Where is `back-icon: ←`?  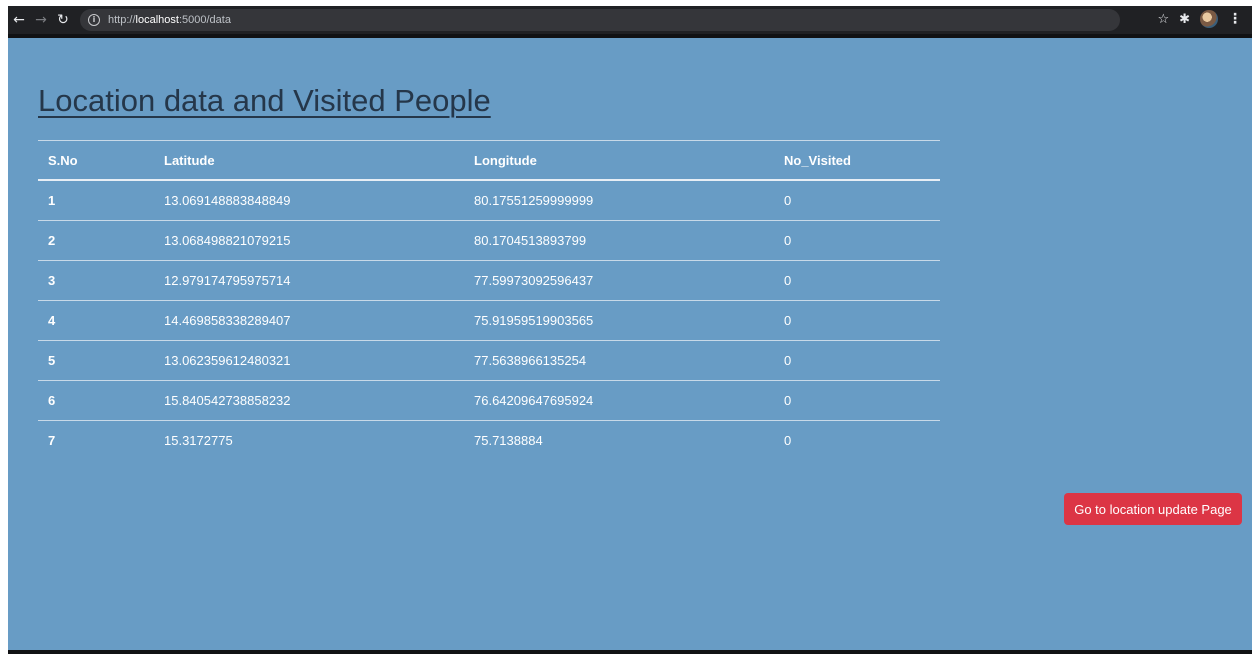 back-icon: ← is located at coordinates (19, 20).